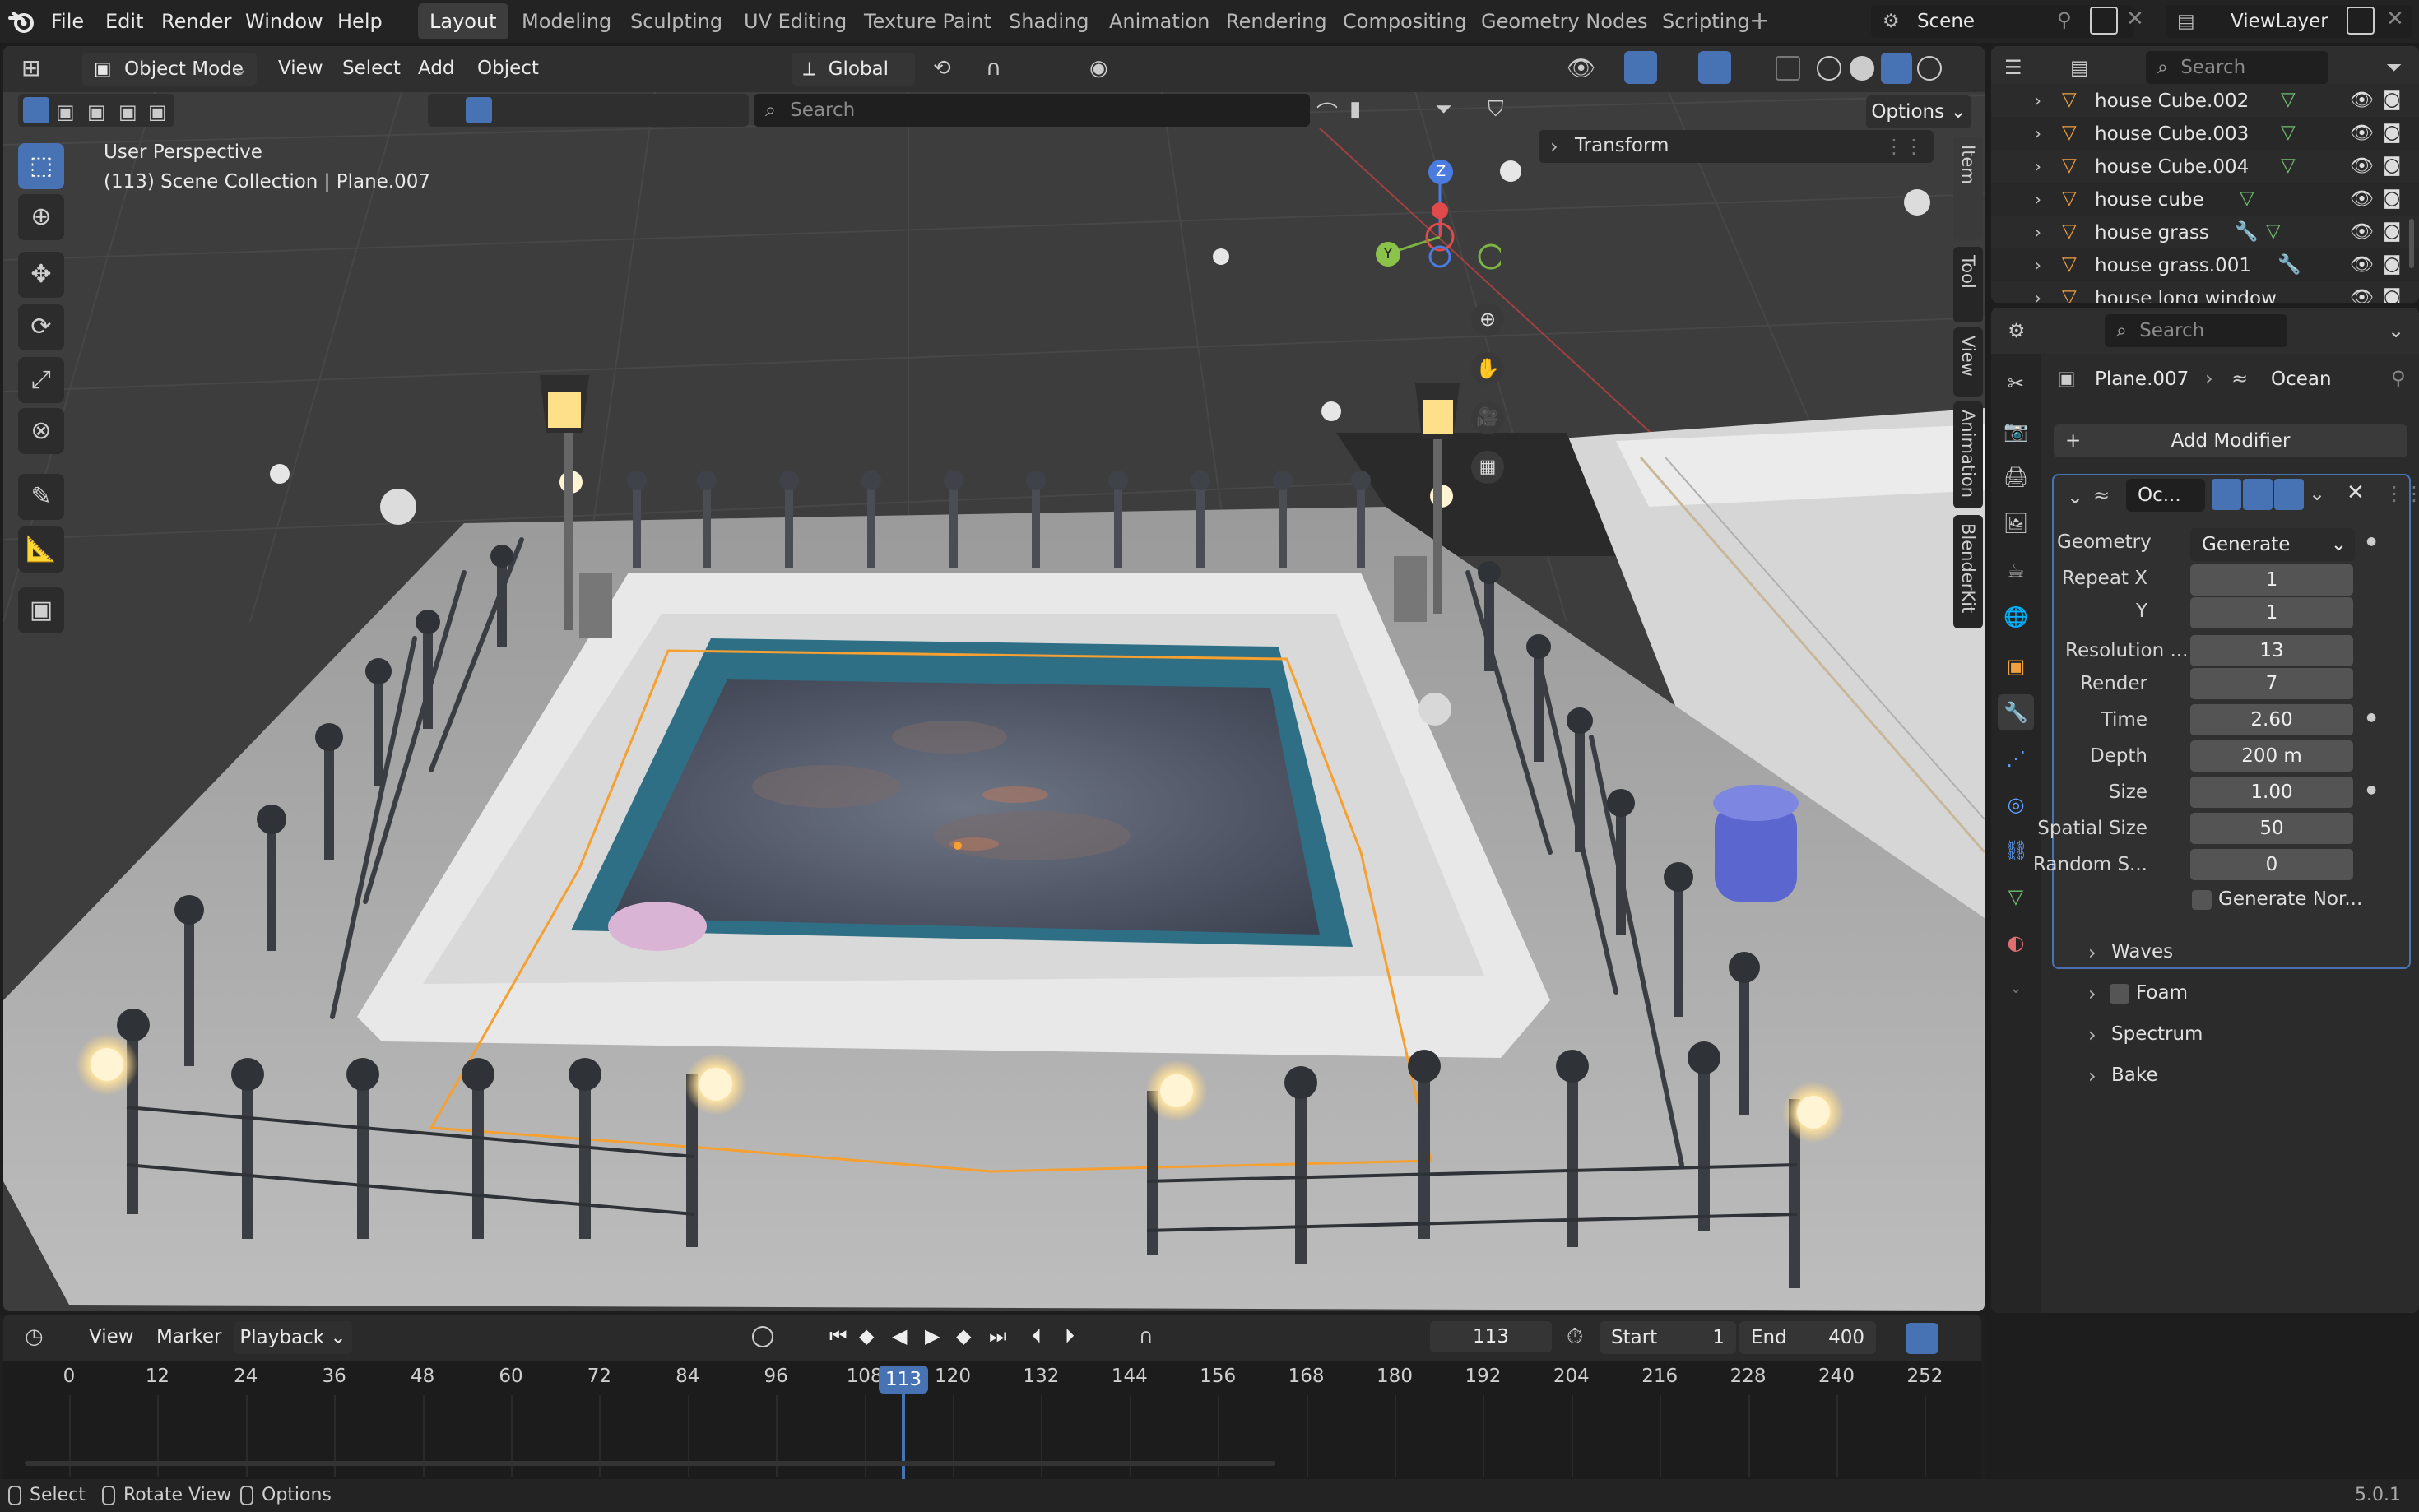 Image resolution: width=2419 pixels, height=1512 pixels. What do you see at coordinates (1159, 21) in the screenshot?
I see `tab-animation: Animation` at bounding box center [1159, 21].